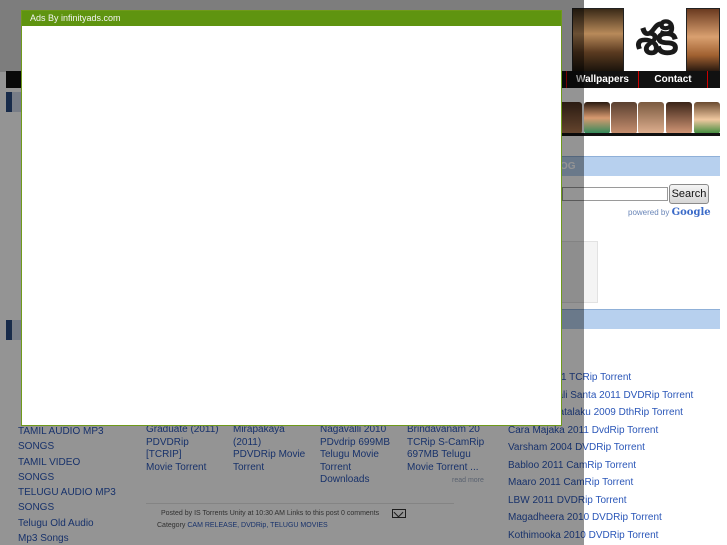 The width and height of the screenshot is (727, 545). Describe the element at coordinates (673, 79) in the screenshot. I see `nav-contact: Contact` at that location.